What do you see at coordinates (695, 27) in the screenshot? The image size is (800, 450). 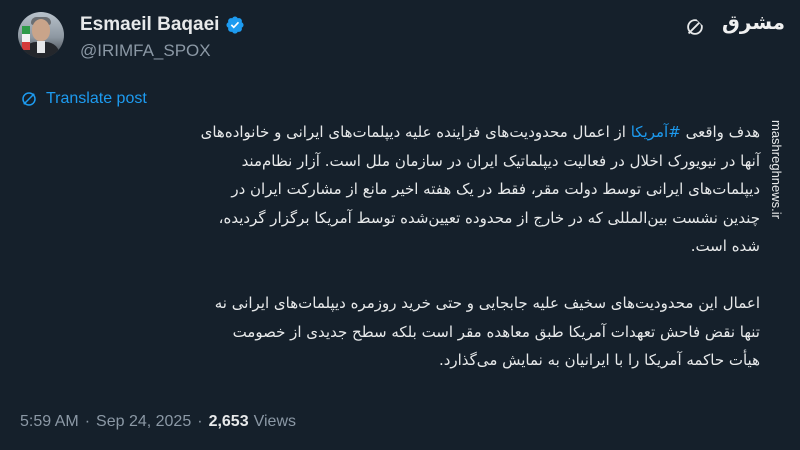 I see `grok-icon` at bounding box center [695, 27].